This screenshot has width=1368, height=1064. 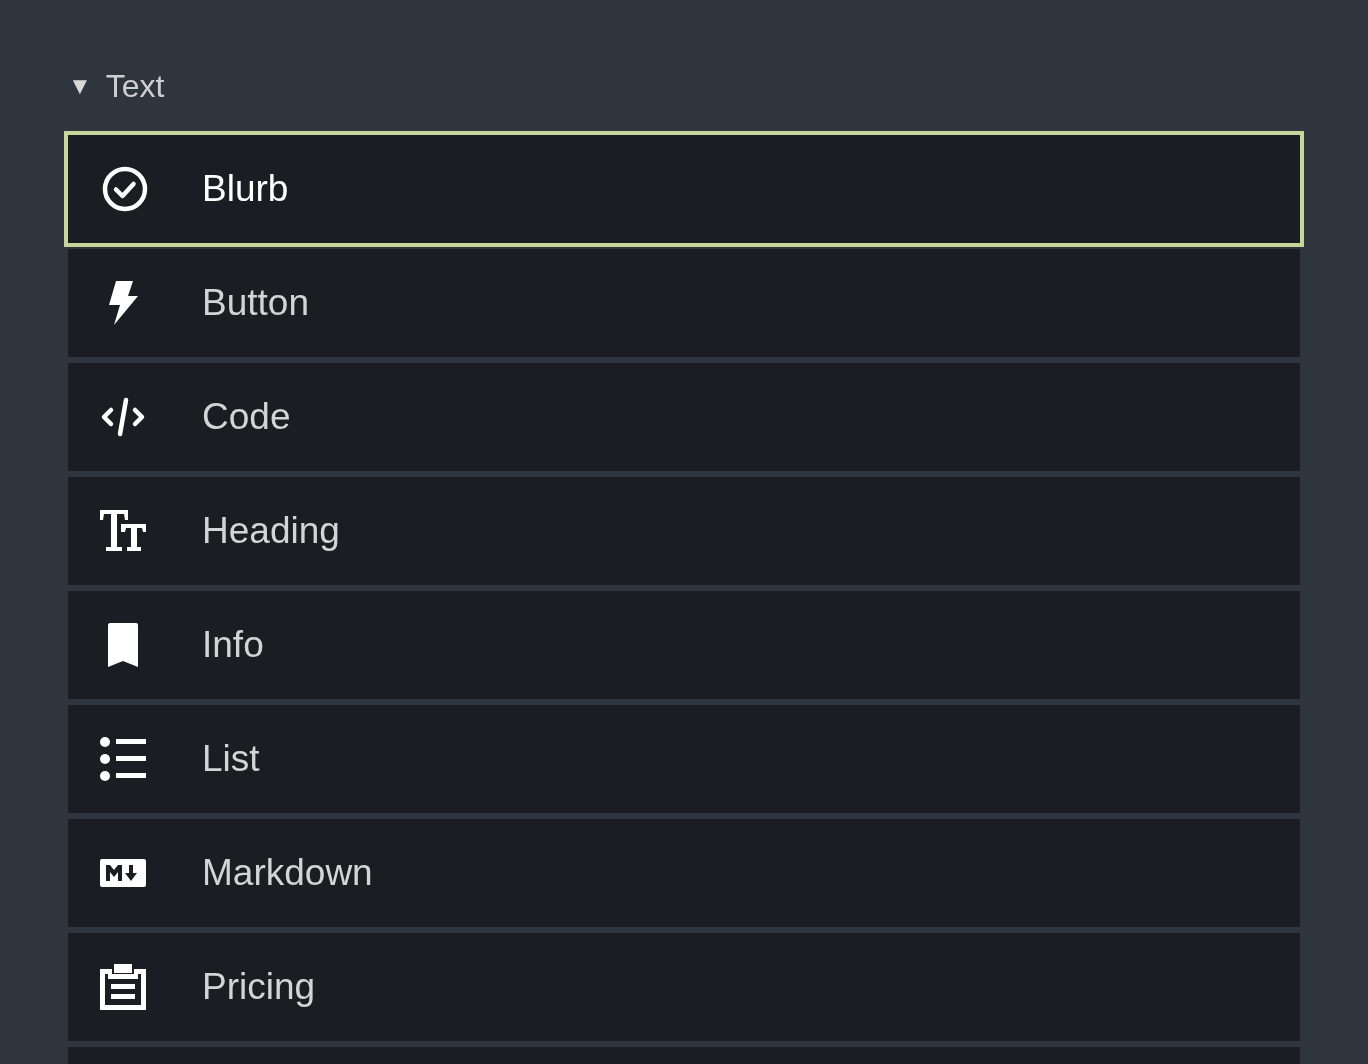 What do you see at coordinates (123, 987) in the screenshot?
I see `clipboard-icon` at bounding box center [123, 987].